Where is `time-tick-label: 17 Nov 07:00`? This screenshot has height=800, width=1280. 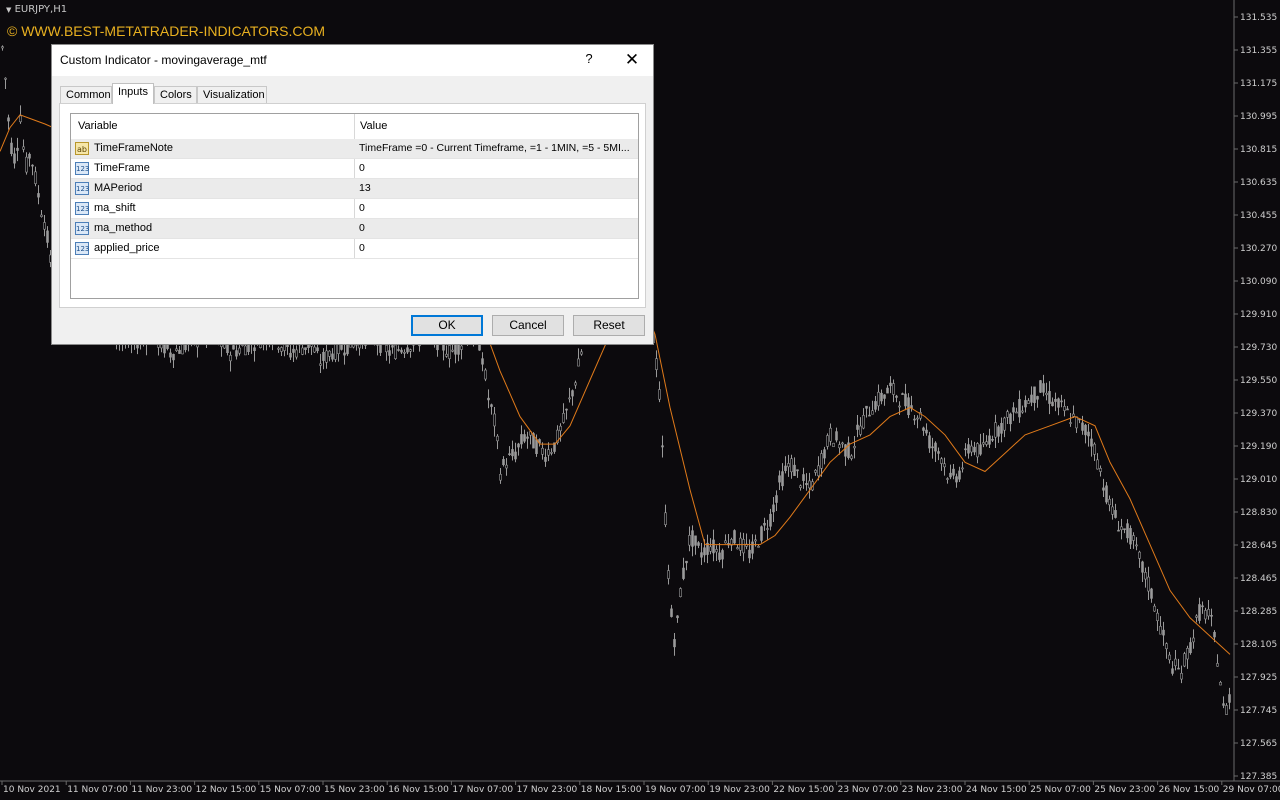
time-tick-label: 17 Nov 07:00 is located at coordinates (482, 790).